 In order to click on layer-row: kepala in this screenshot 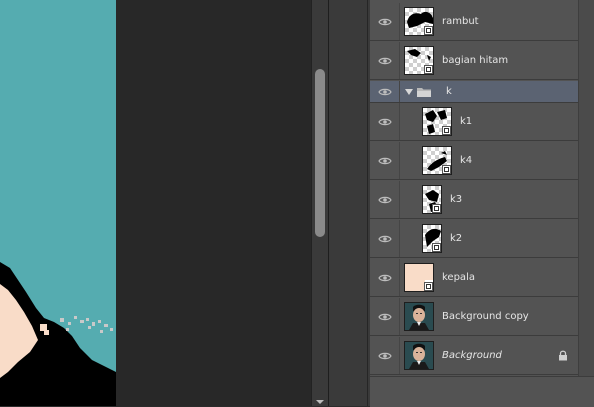, I will do `click(474, 278)`.